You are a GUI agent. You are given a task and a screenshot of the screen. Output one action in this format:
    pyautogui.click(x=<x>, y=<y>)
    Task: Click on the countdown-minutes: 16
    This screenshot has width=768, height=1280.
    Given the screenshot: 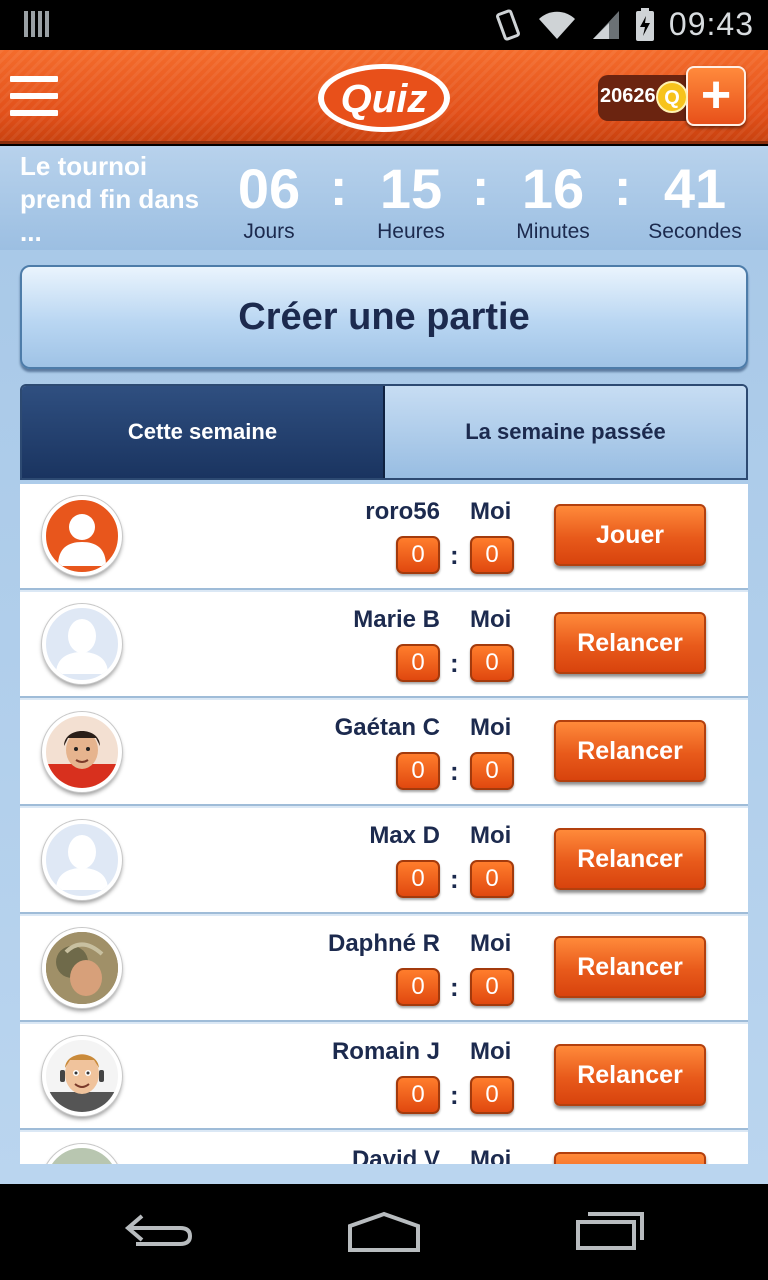 What is the action you would take?
    pyautogui.click(x=553, y=188)
    